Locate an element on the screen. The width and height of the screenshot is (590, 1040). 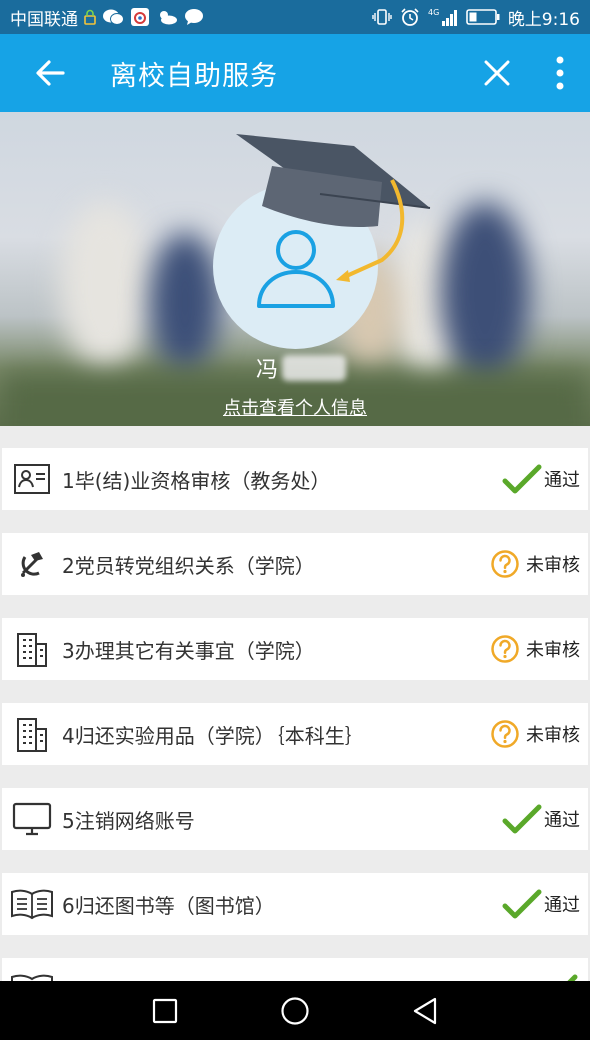
square-icon is located at coordinates (165, 1010).